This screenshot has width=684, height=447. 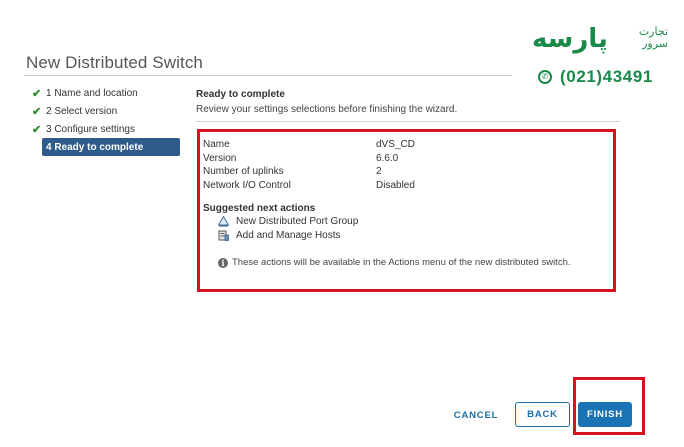 What do you see at coordinates (223, 235) in the screenshot?
I see `hosts-icon` at bounding box center [223, 235].